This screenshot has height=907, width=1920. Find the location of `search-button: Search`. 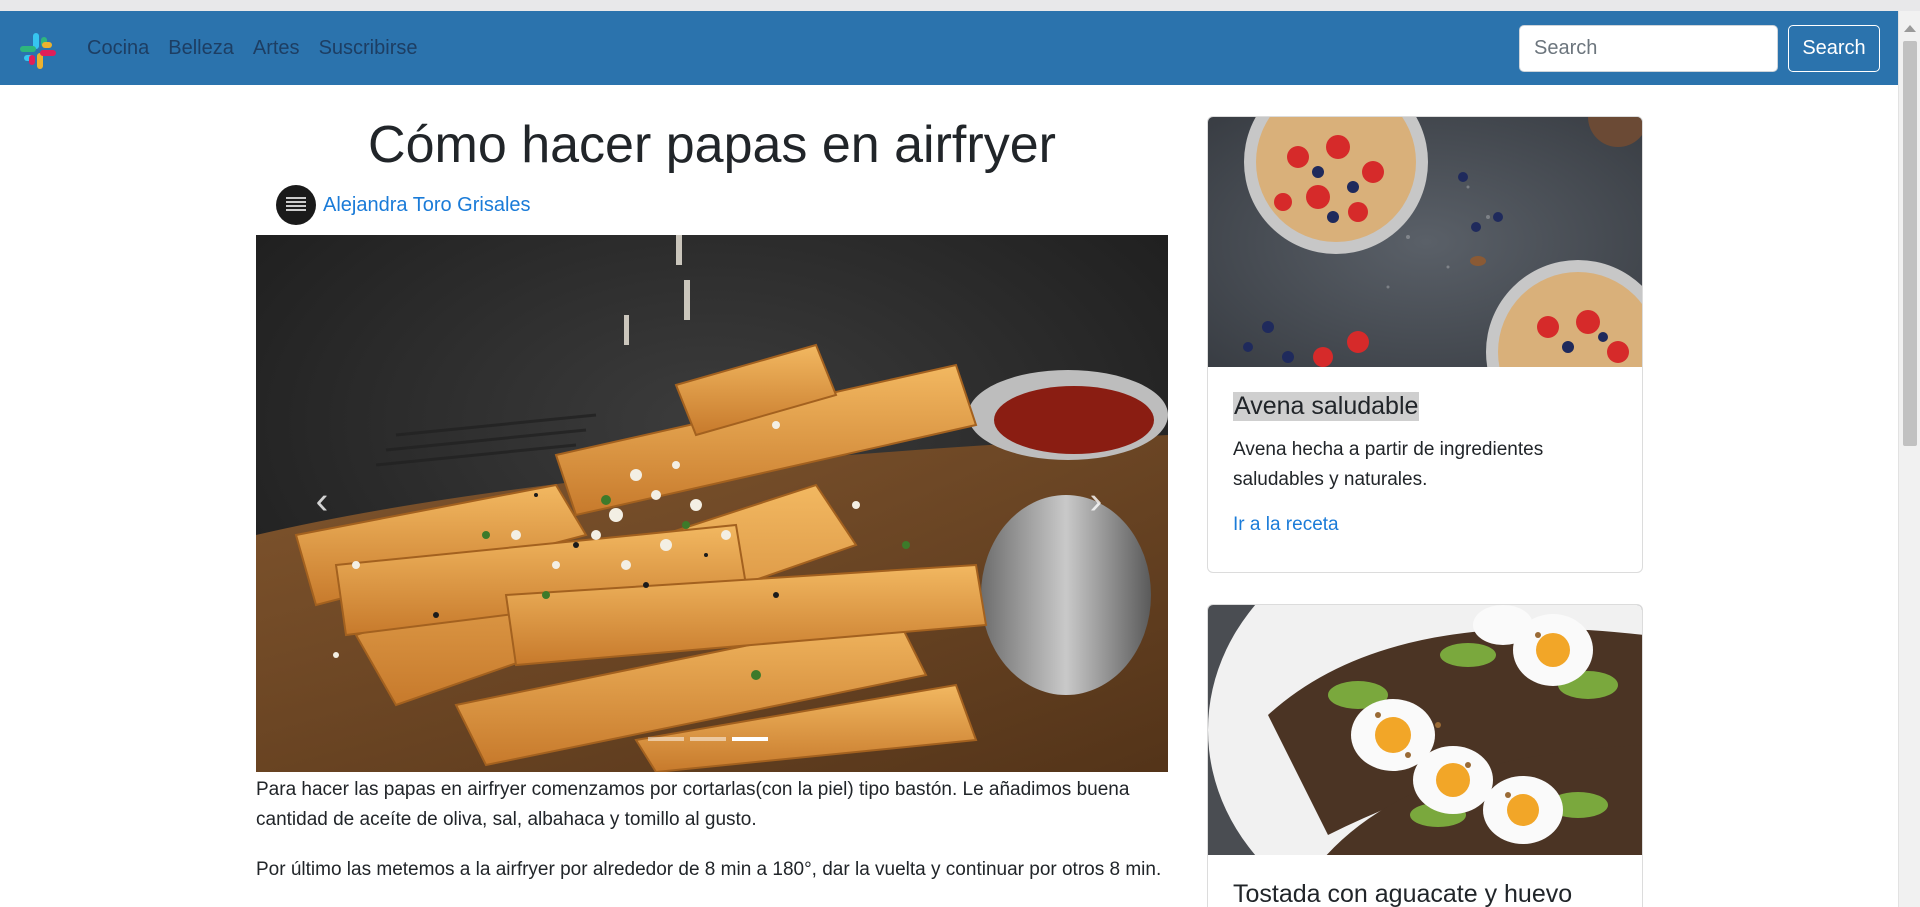

search-button: Search is located at coordinates (1834, 48).